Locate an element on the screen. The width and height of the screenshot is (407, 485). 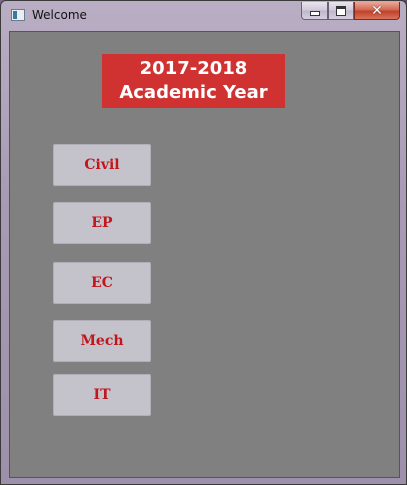
civil-button: Civil is located at coordinates (102, 165).